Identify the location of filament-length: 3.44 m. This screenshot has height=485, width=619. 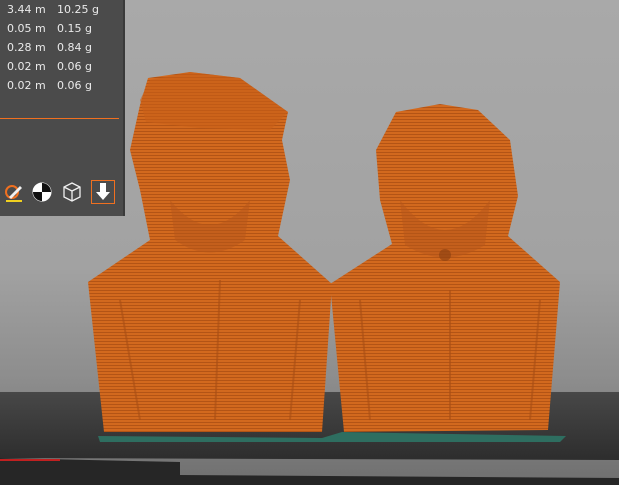
(26, 9).